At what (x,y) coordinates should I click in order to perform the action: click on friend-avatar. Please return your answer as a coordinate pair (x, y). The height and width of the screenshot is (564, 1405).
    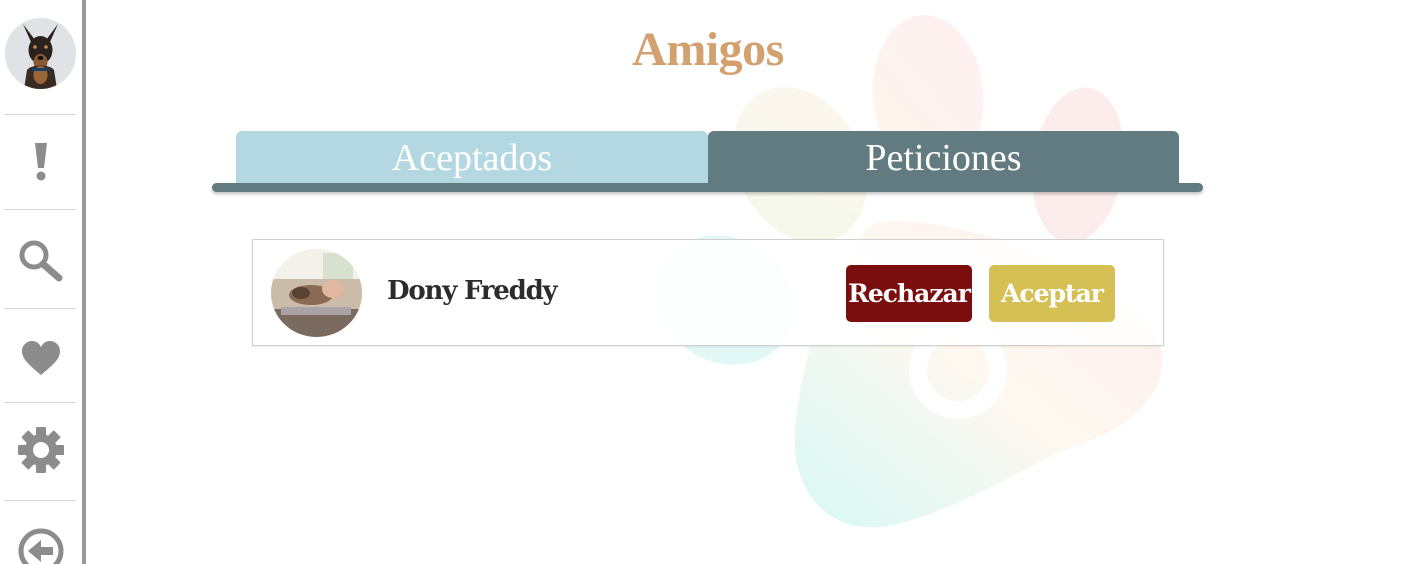
    Looking at the image, I should click on (316, 293).